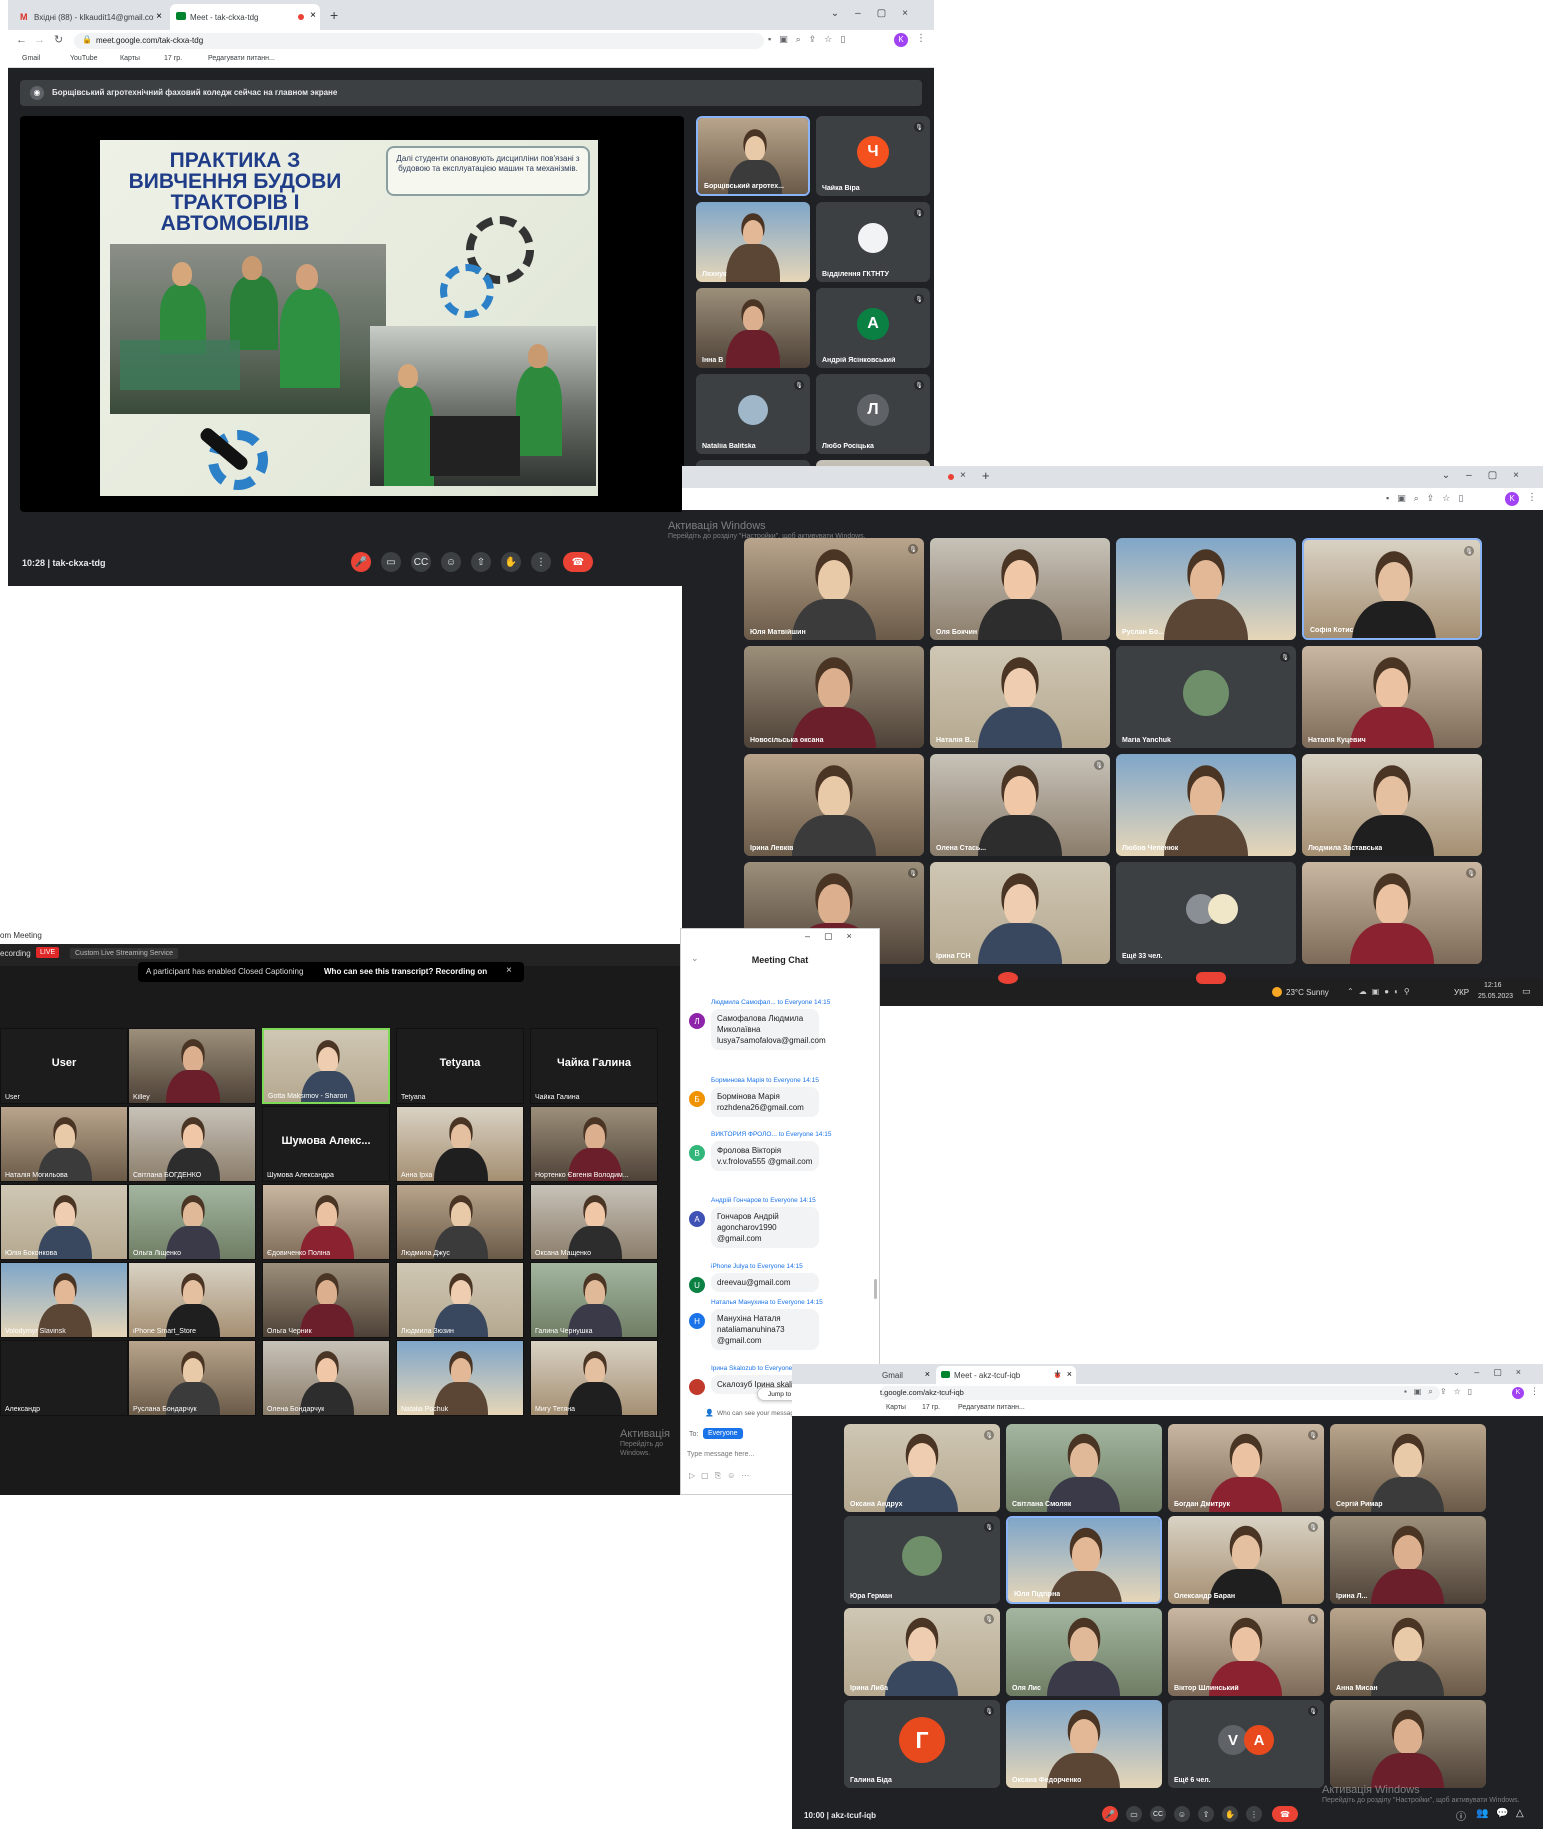  I want to click on forward-icon: →, so click(39, 40).